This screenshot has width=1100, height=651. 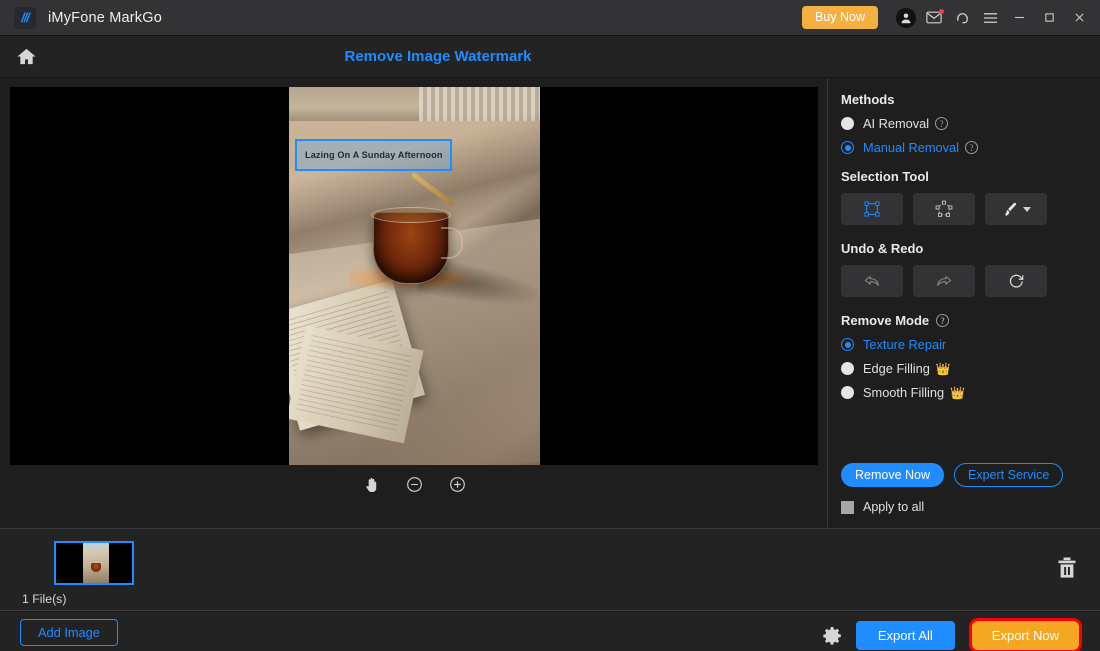 I want to click on remove-mode-label-smooth-filling: Smooth Filling, so click(x=904, y=392).